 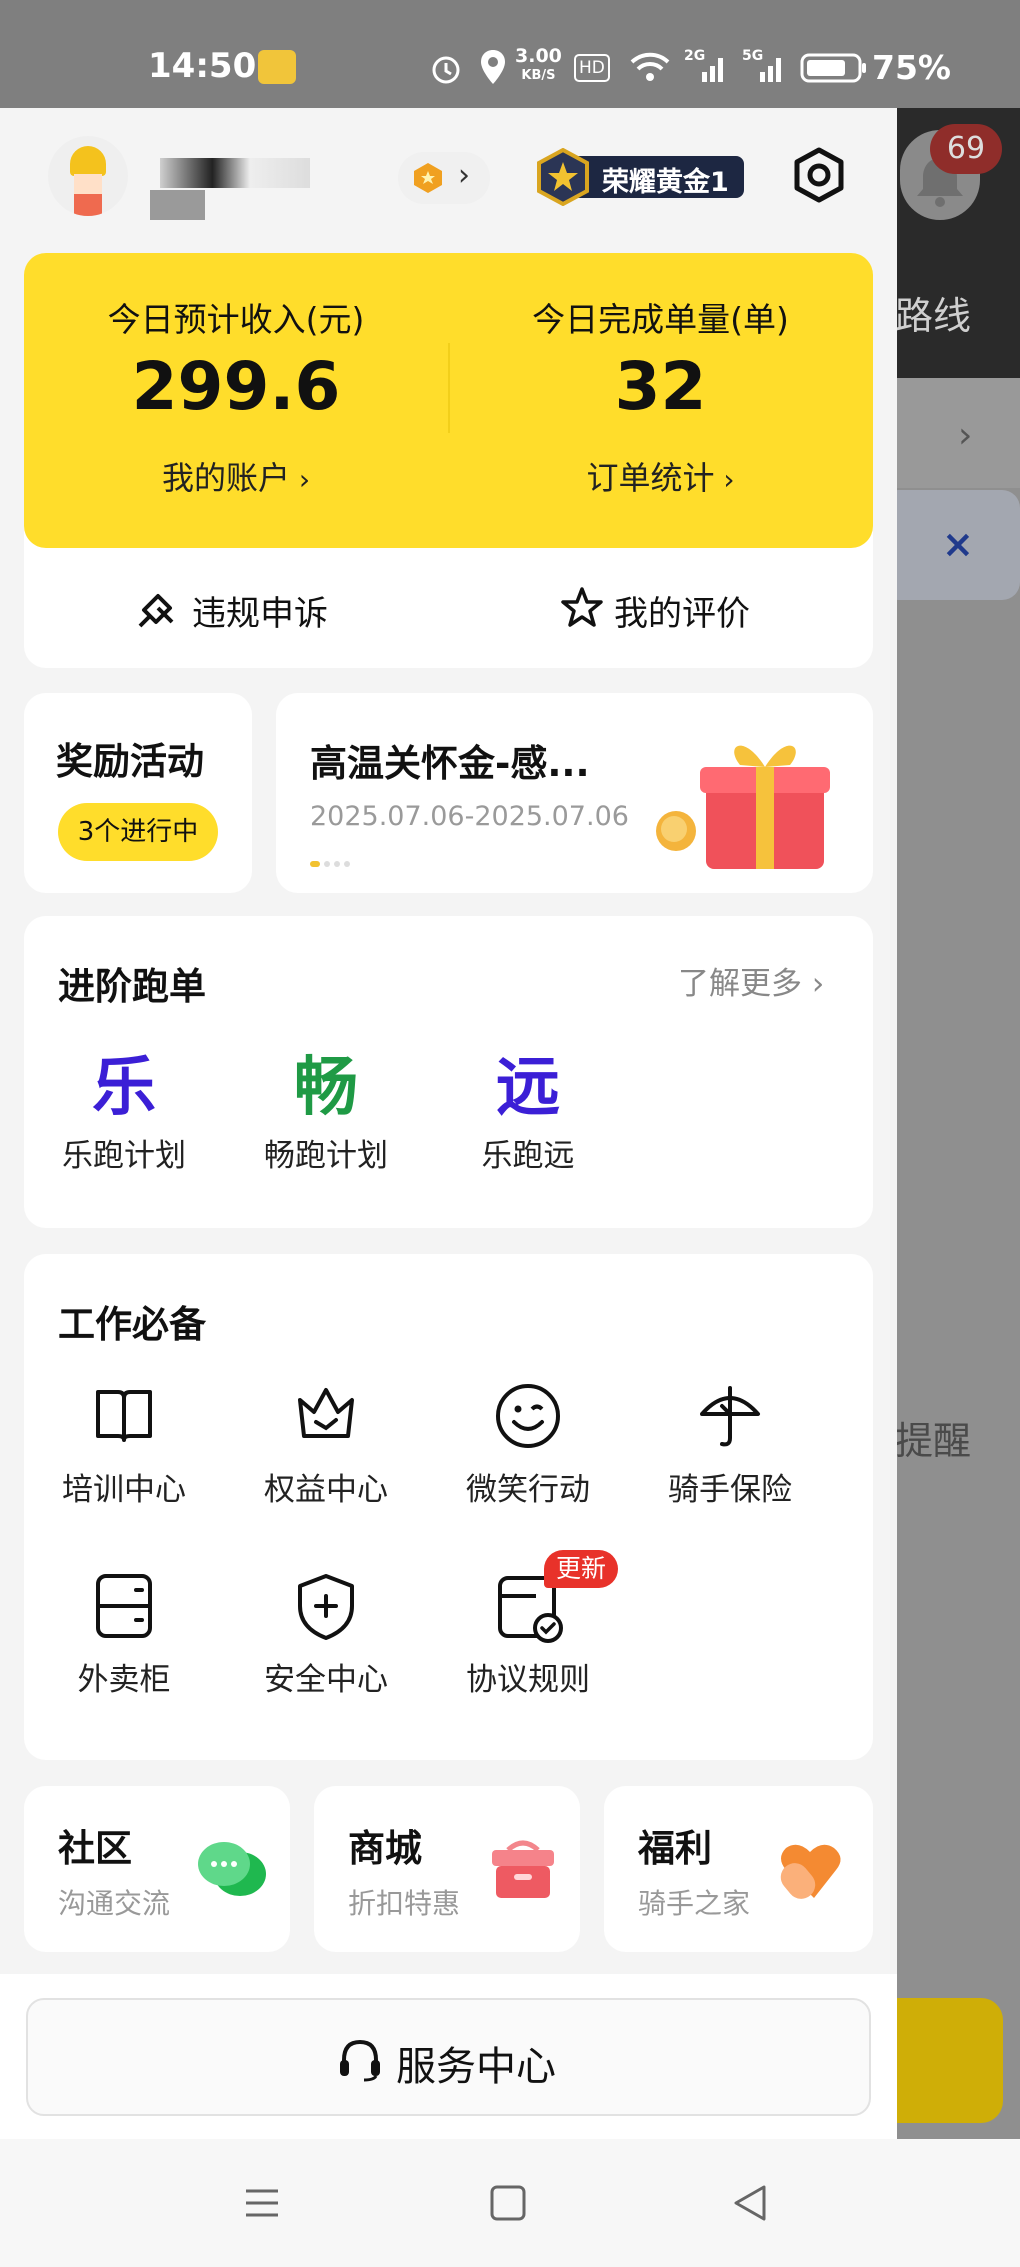 I want to click on stats-link: 订单统计 ›, so click(x=660, y=476).